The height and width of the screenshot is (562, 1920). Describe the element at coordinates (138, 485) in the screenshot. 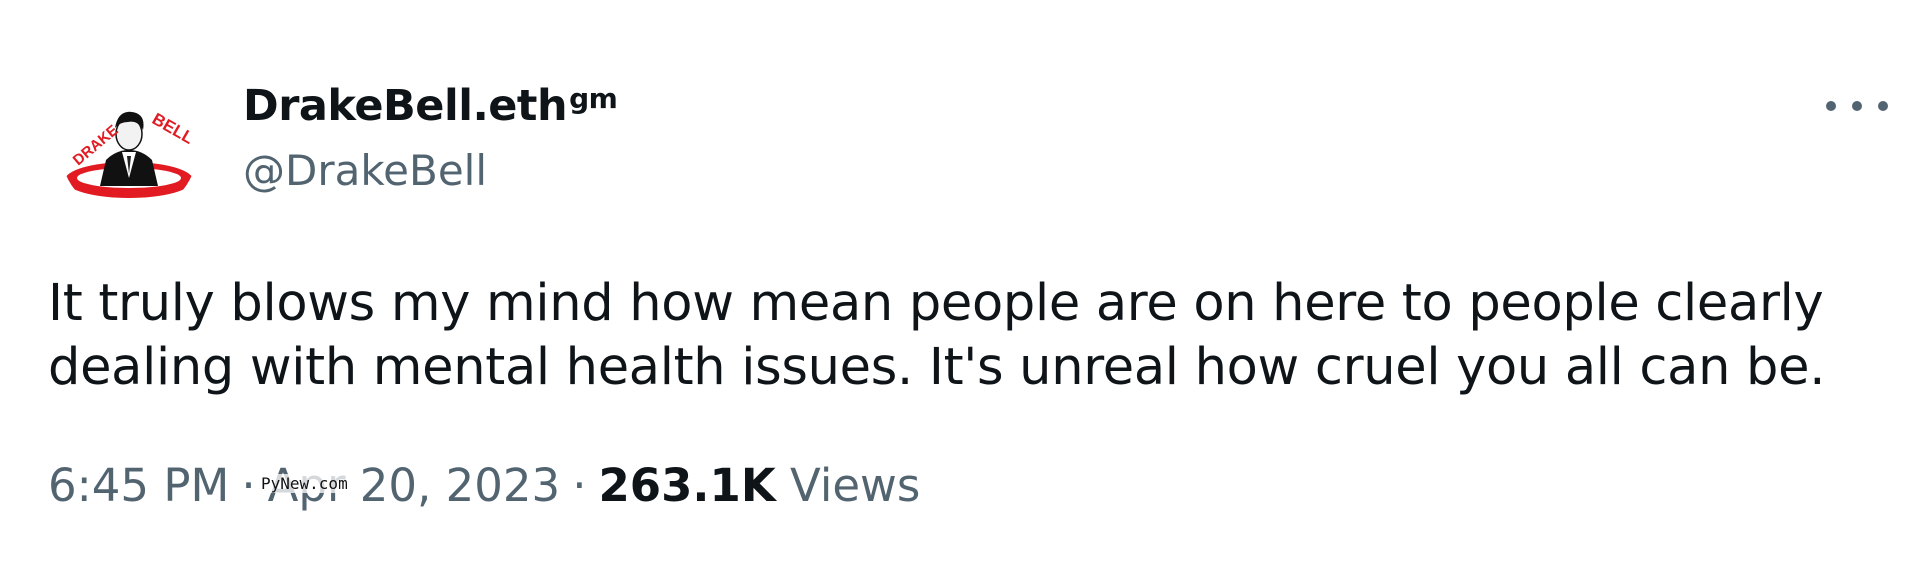

I see `tweet-time: 6:45 PM` at that location.